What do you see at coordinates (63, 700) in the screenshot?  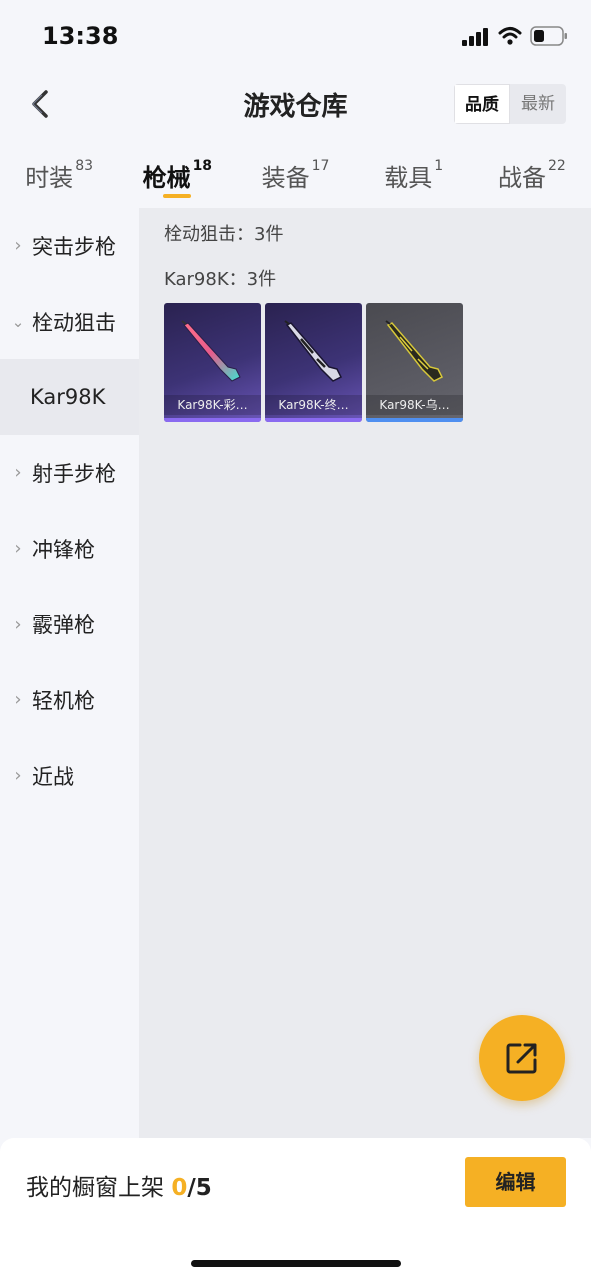 I see `sidebar-item-label: 轻机枪` at bounding box center [63, 700].